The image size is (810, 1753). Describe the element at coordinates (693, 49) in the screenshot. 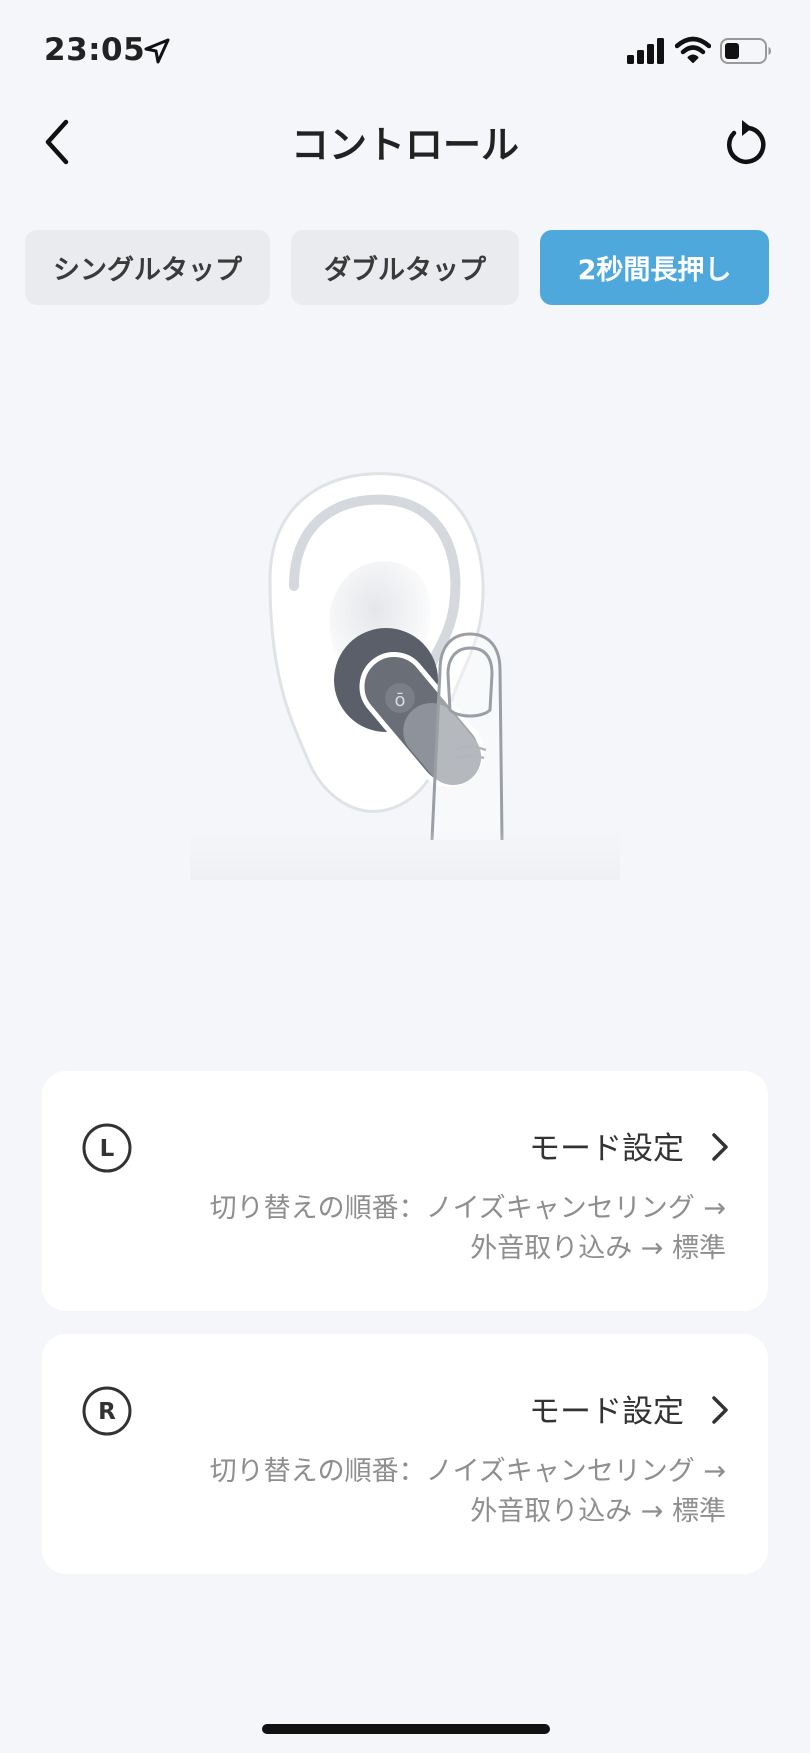

I see `wifi-icon` at that location.